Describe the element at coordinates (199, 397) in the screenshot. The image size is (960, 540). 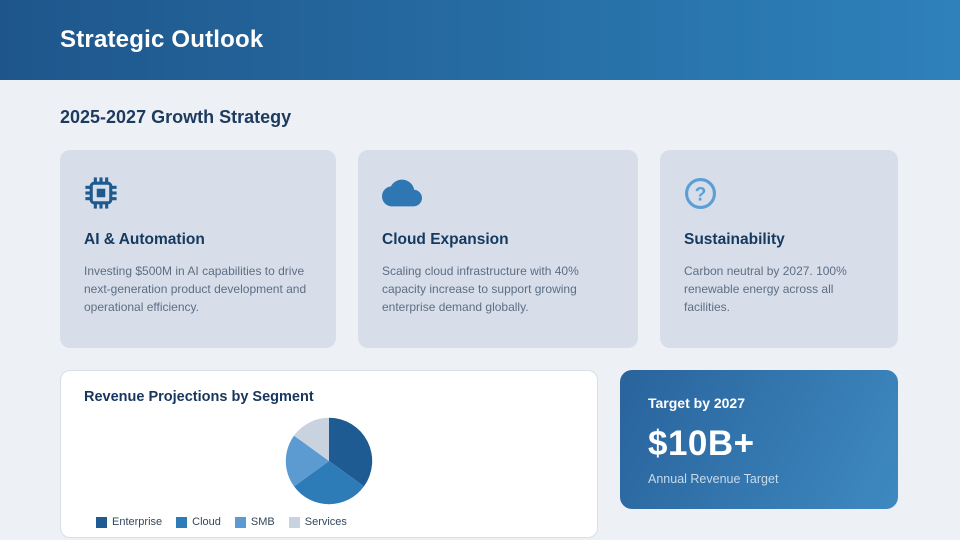
I see `chart-title: Revenue Projections by Segment` at that location.